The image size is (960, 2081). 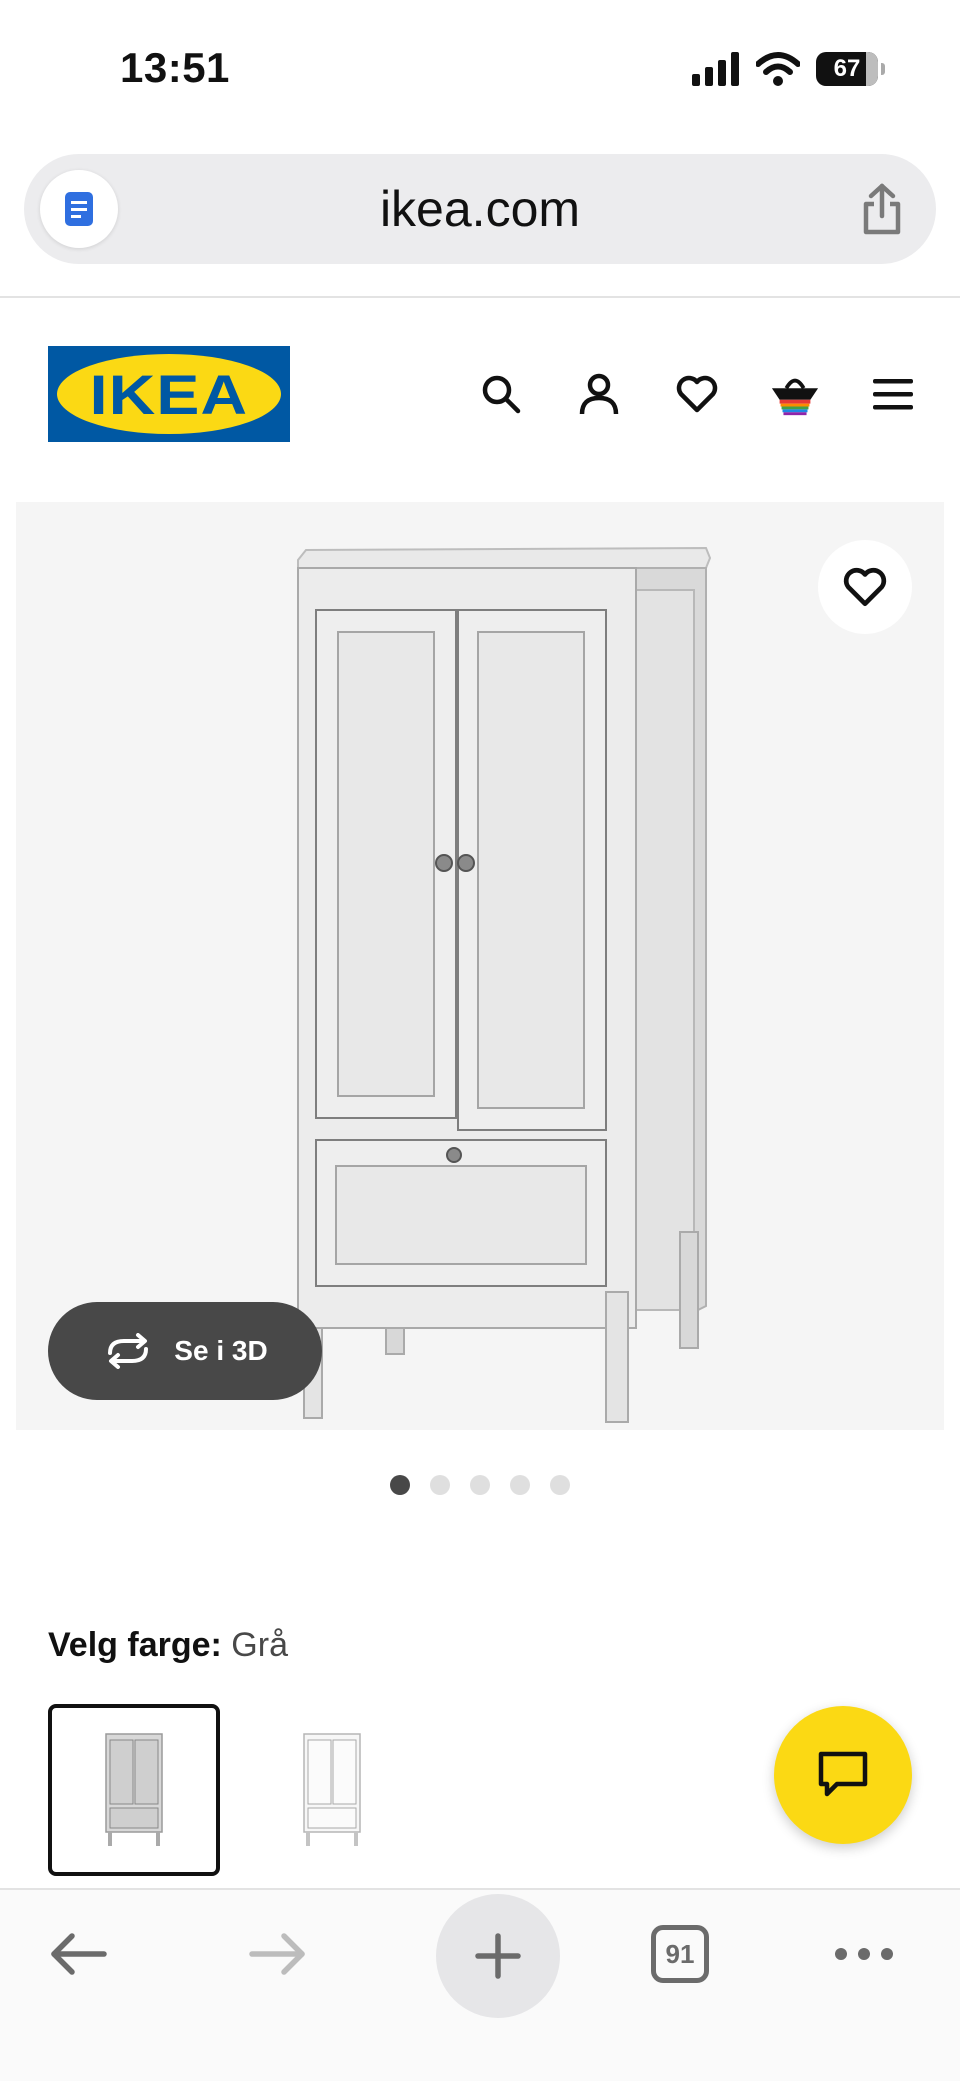 I want to click on grey-wardrobe-thumbnail, so click(x=134, y=1789).